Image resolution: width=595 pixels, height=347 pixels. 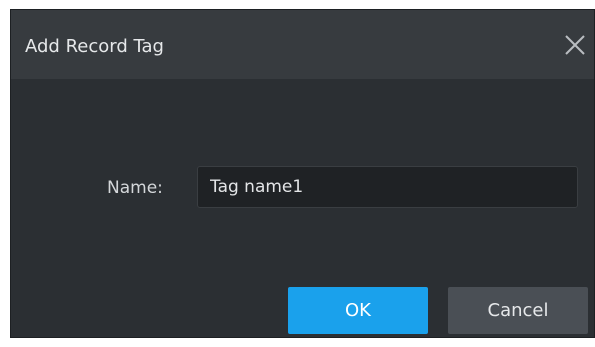 What do you see at coordinates (94, 46) in the screenshot?
I see `dialog-title: Add Record Tag` at bounding box center [94, 46].